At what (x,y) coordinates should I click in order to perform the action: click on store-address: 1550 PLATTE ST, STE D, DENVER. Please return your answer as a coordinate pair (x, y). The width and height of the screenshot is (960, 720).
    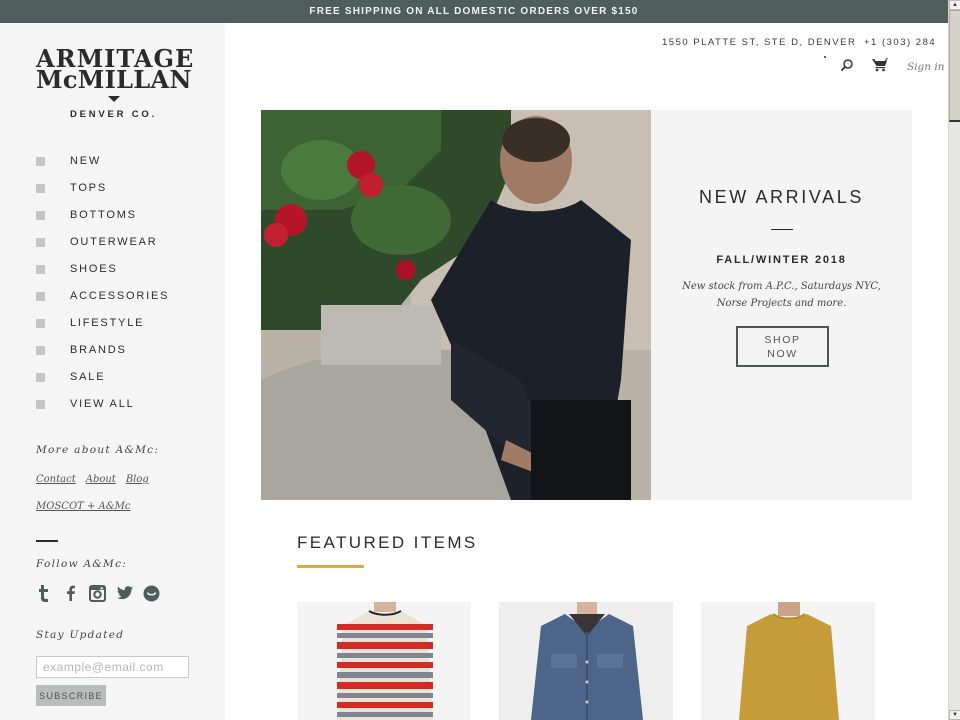
    Looking at the image, I should click on (759, 42).